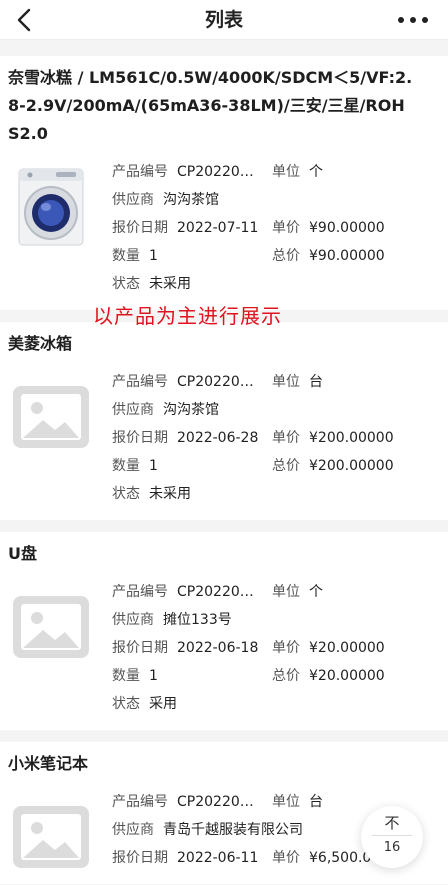  I want to click on product-image, so click(51, 207).